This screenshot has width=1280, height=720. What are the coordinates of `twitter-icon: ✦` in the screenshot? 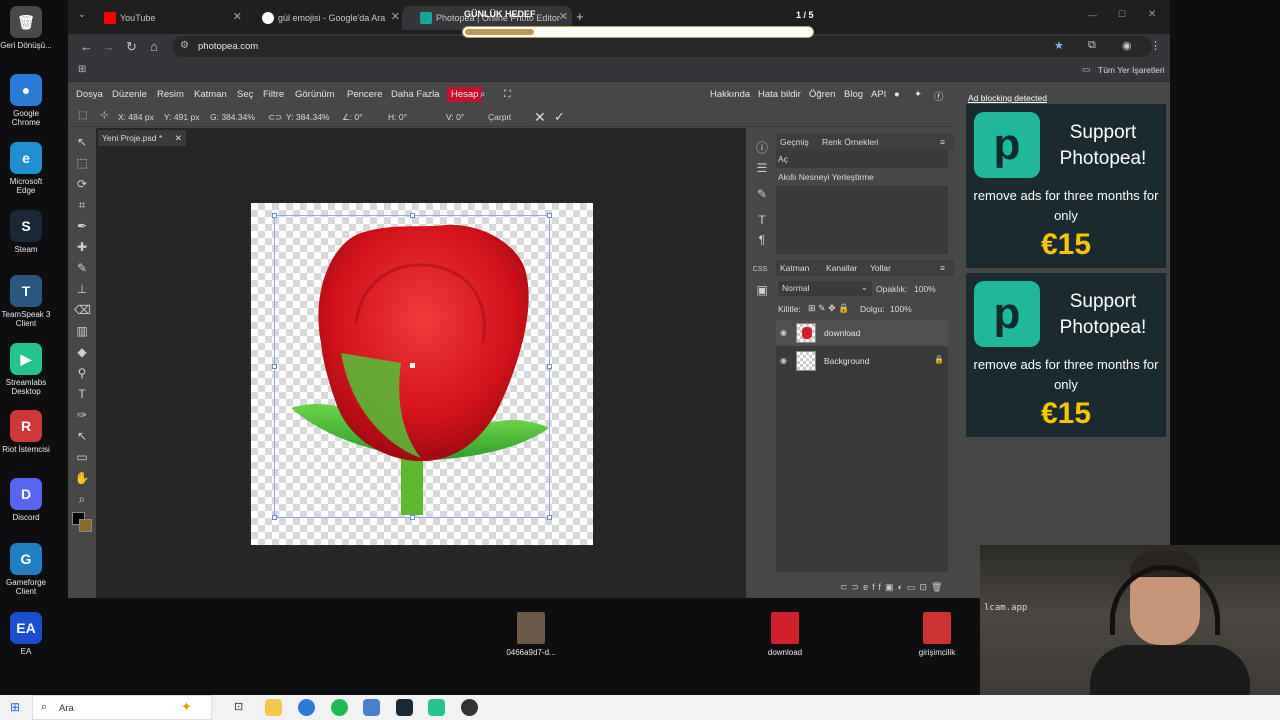 It's located at (918, 94).